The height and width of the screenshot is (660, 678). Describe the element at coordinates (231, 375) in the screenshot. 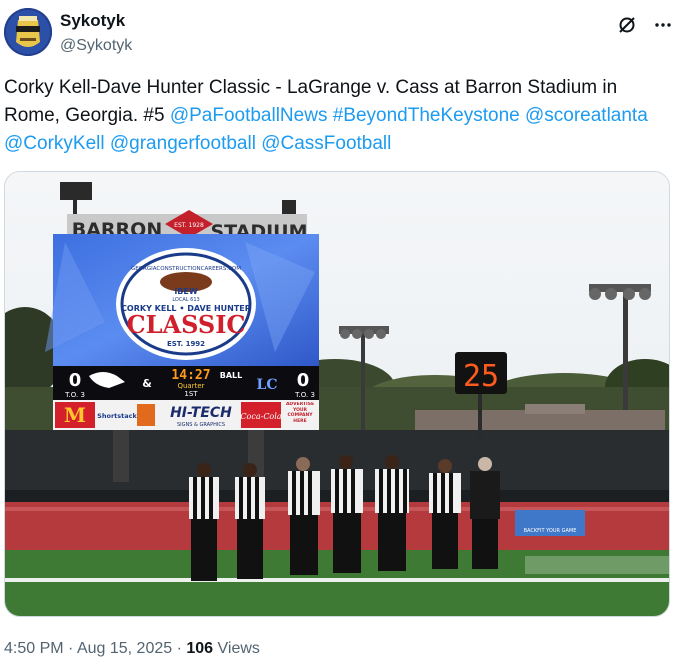

I see `ball-label: BALL` at that location.